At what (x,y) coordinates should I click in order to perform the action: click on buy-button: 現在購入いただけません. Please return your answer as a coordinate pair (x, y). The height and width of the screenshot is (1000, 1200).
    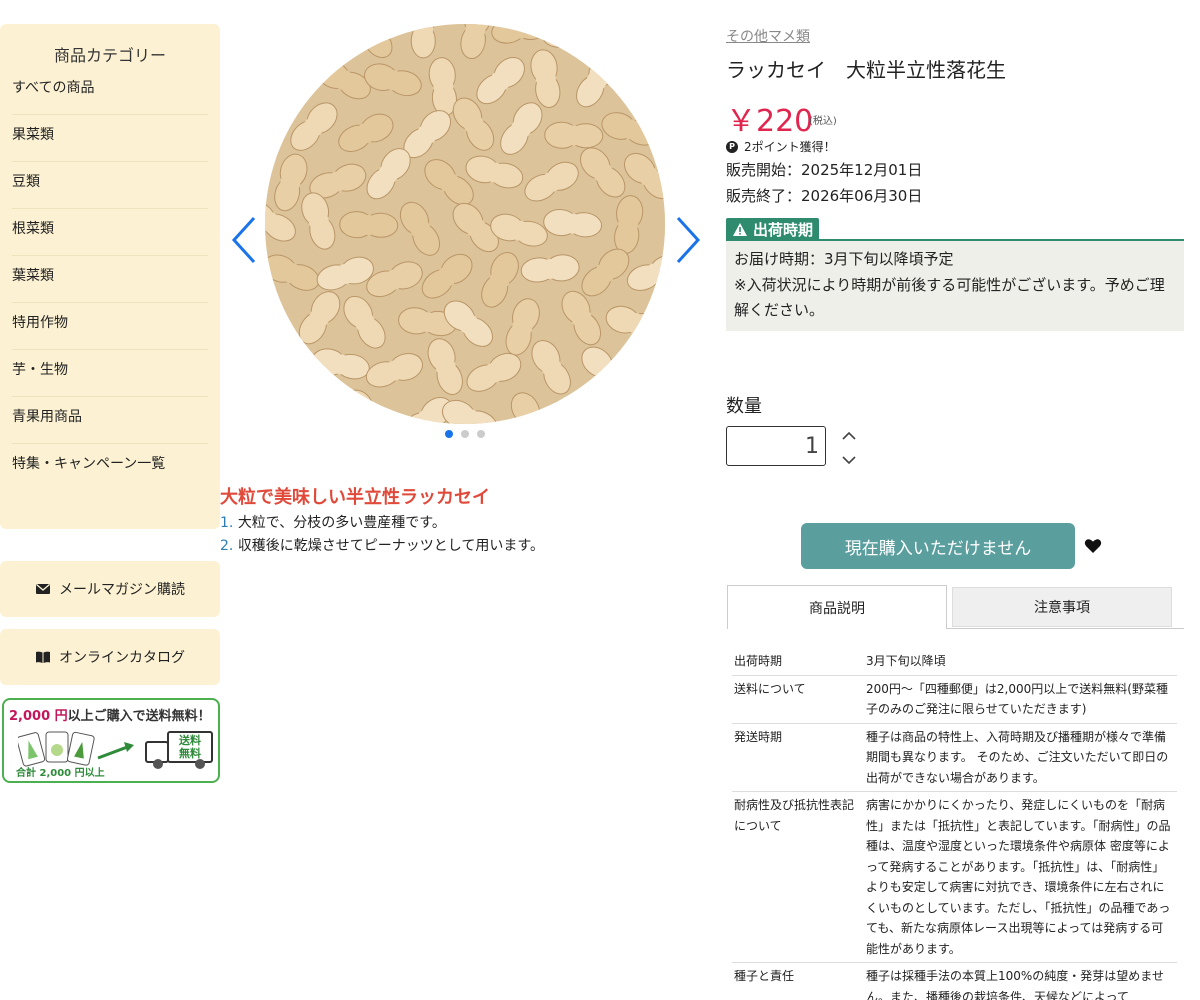
    Looking at the image, I should click on (938, 546).